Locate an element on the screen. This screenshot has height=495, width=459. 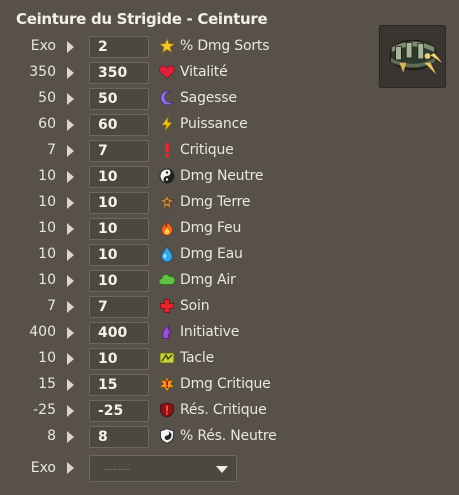
stat-row: 10 10 Dmg Neutre is located at coordinates (190, 177).